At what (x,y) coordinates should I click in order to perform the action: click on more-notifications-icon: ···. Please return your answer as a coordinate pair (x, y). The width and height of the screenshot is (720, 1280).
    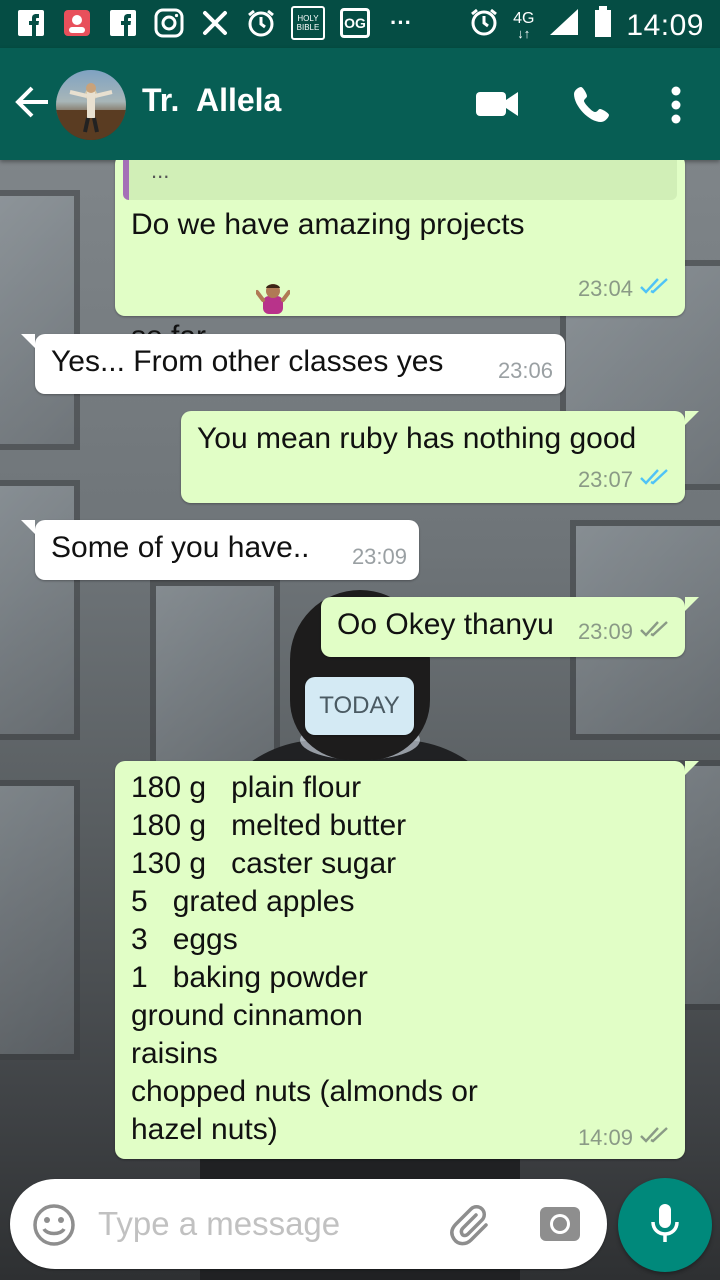
    Looking at the image, I should click on (401, 23).